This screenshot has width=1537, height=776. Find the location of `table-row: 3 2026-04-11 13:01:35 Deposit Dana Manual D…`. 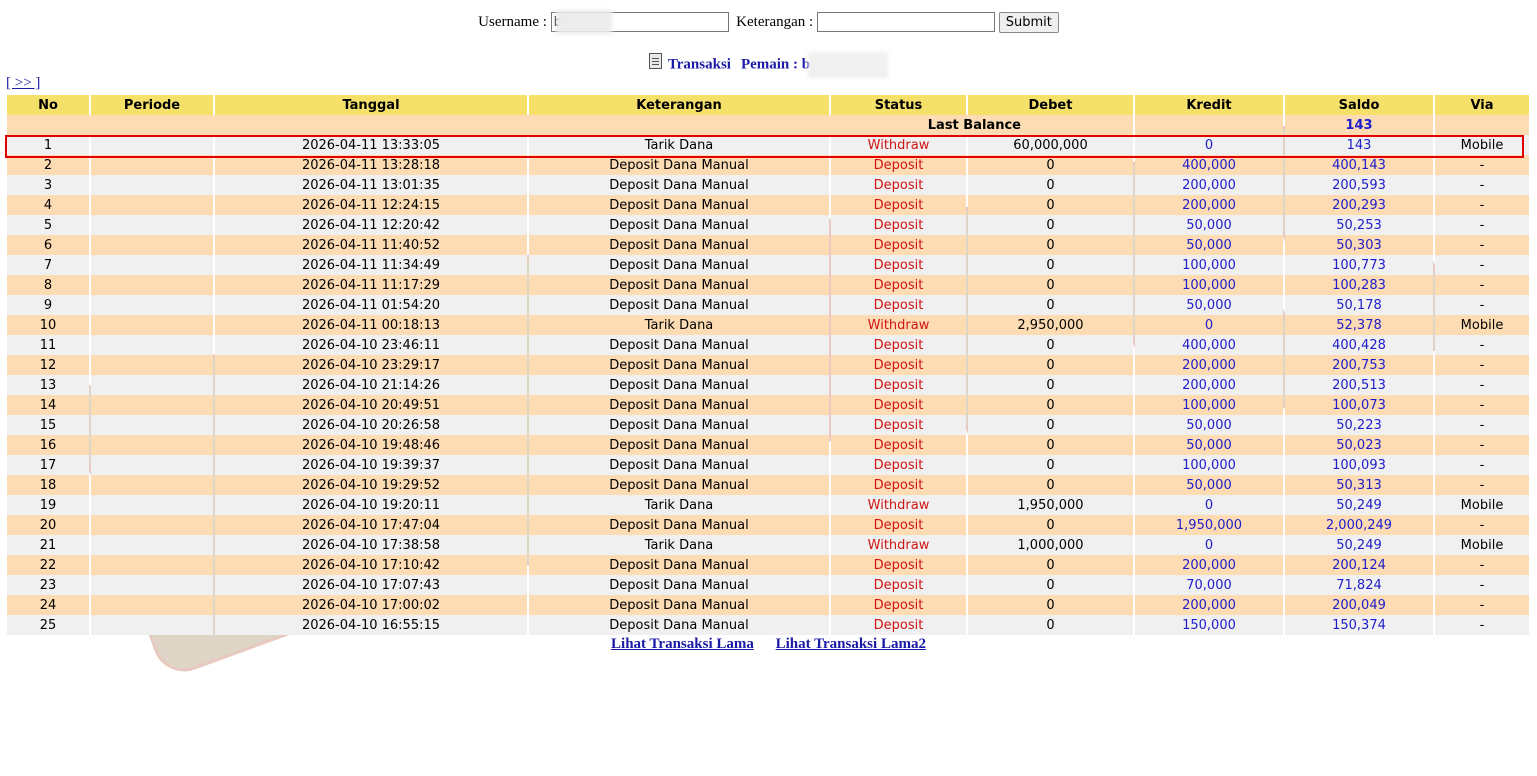

table-row: 3 2026-04-11 13:01:35 Deposit Dana Manual D… is located at coordinates (768, 185).